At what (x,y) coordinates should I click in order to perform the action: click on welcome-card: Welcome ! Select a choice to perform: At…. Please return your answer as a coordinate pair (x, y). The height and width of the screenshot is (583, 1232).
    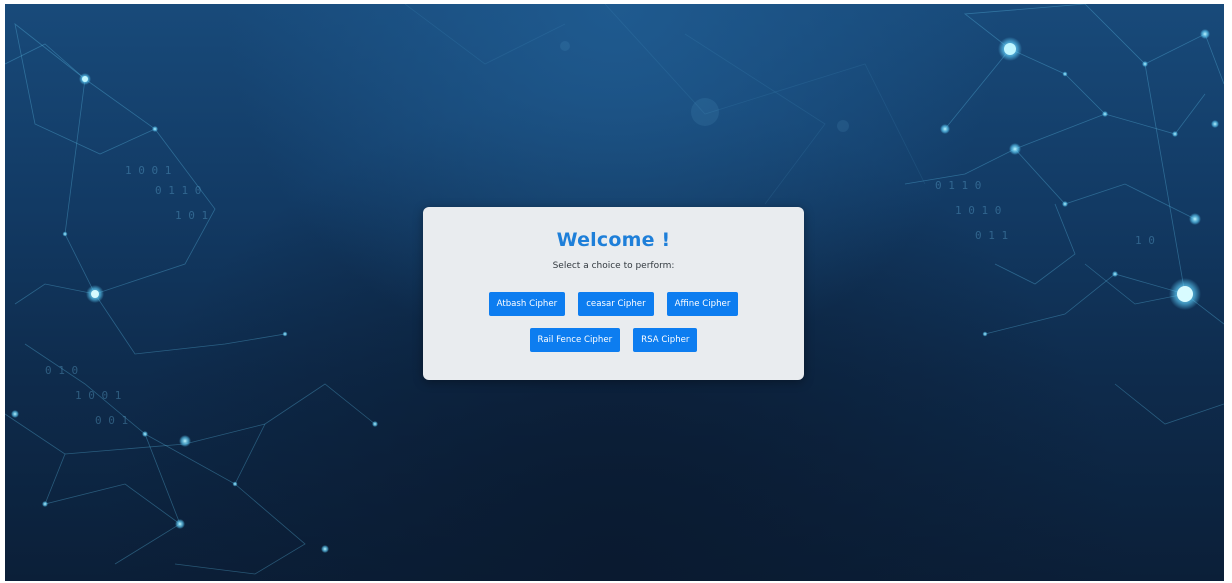
    Looking at the image, I should click on (613, 293).